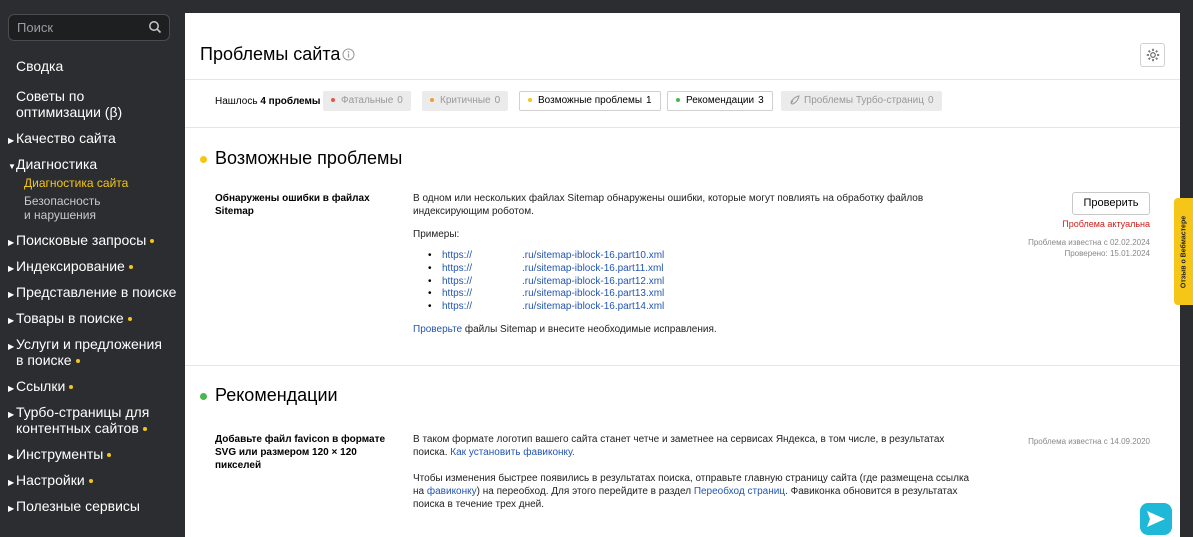 The width and height of the screenshot is (1193, 537). I want to click on info-icon, so click(348, 54).